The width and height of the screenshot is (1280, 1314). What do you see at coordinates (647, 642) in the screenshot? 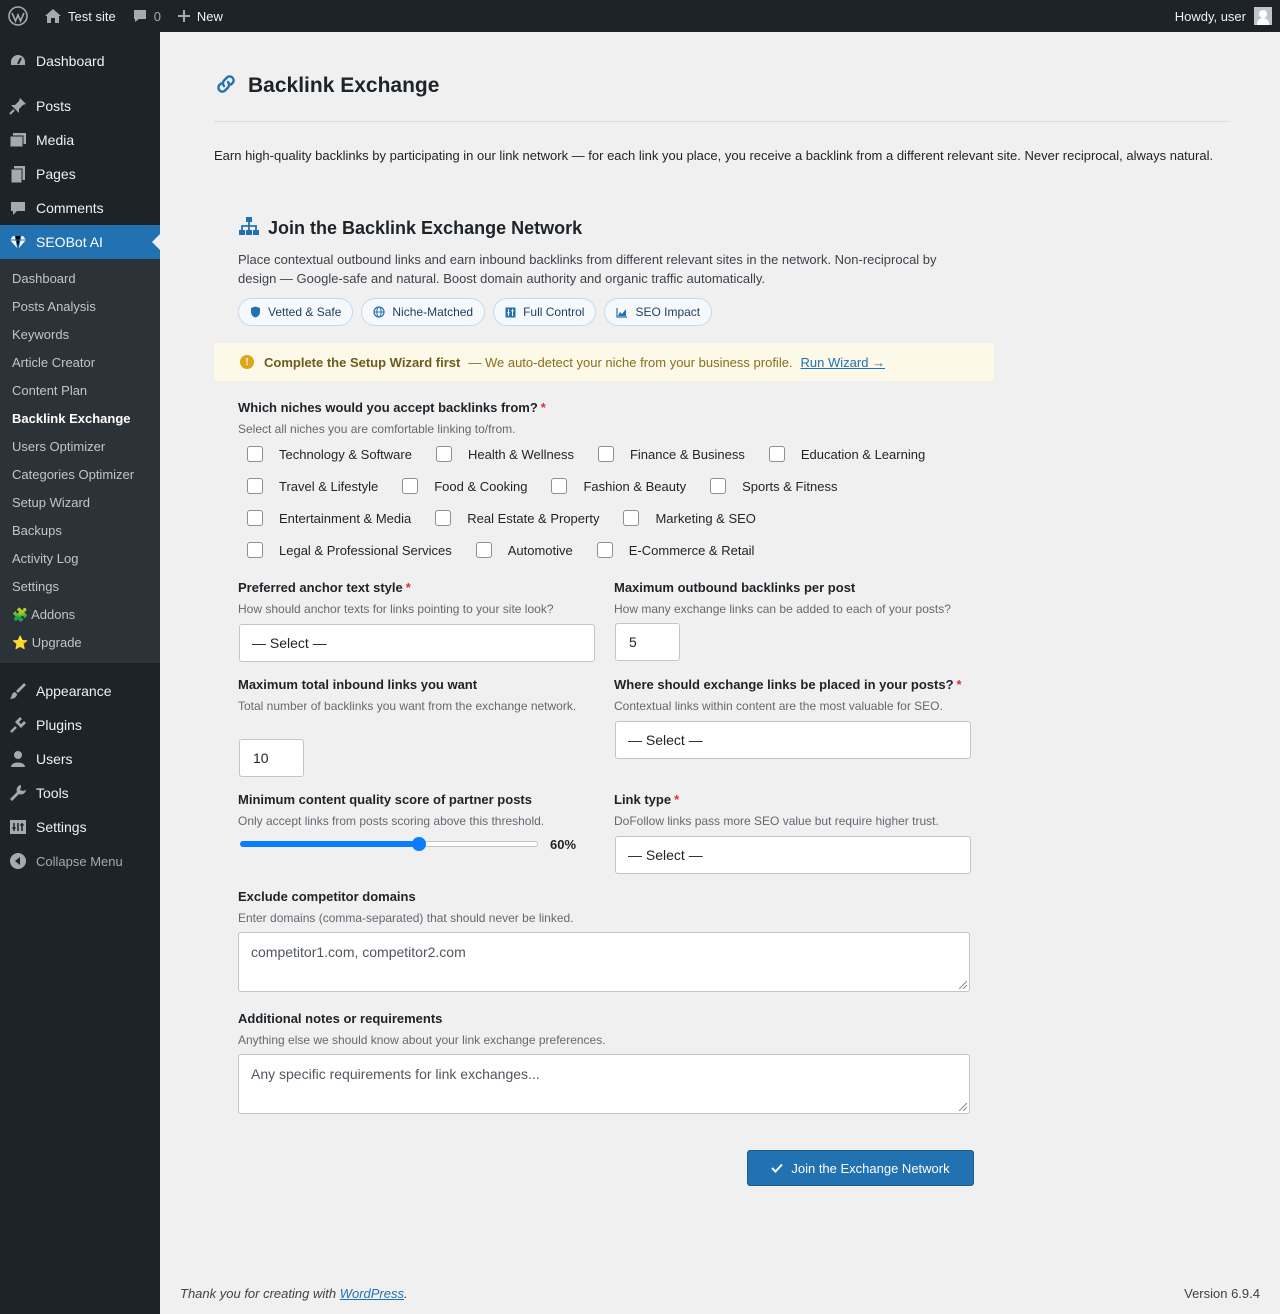
I see `max-outbound-input: 5` at bounding box center [647, 642].